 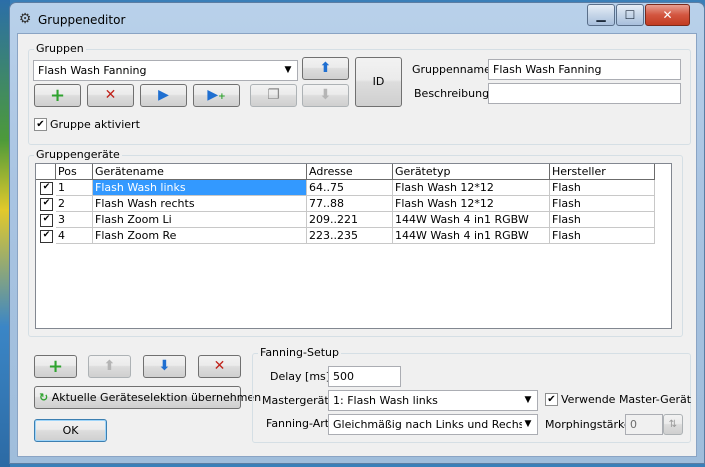 I want to click on device-down-button: ⬇, so click(x=164, y=366).